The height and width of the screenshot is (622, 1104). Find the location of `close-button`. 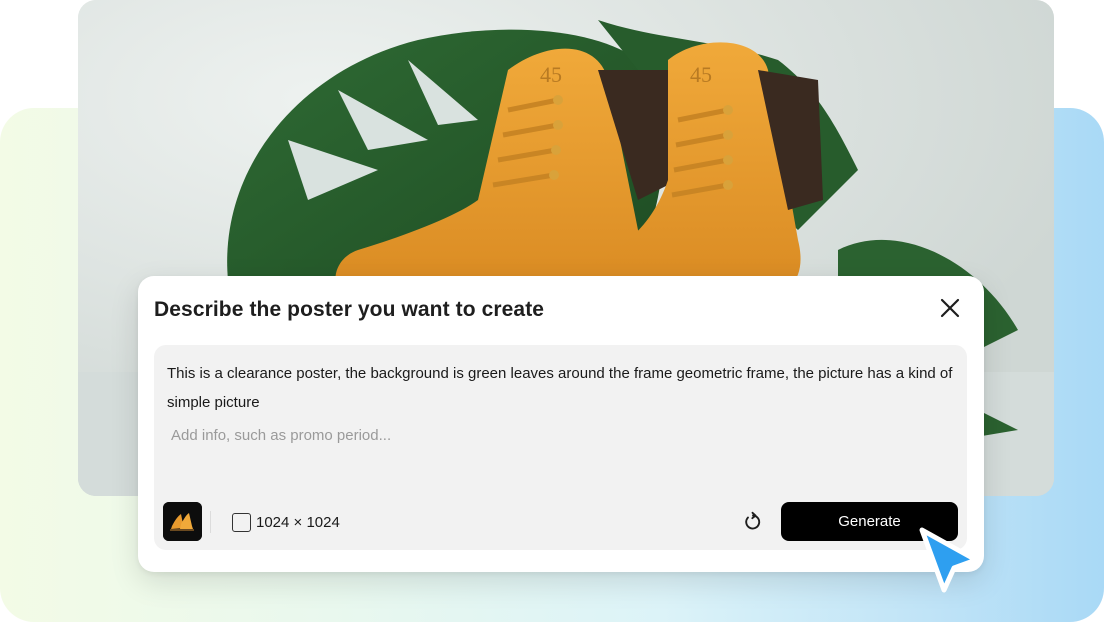

close-button is located at coordinates (950, 308).